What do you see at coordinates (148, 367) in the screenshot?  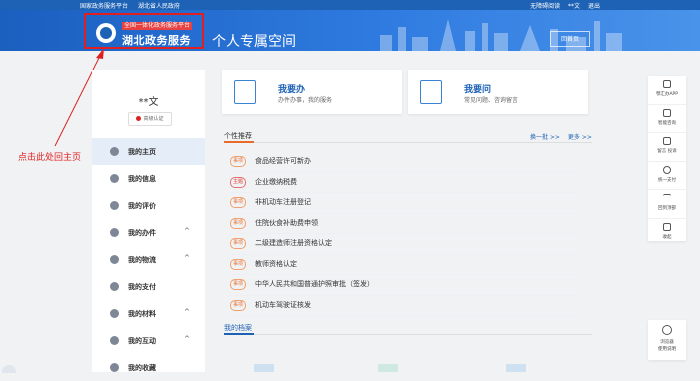 I see `sidebar-item-favorites: 我的收藏` at bounding box center [148, 367].